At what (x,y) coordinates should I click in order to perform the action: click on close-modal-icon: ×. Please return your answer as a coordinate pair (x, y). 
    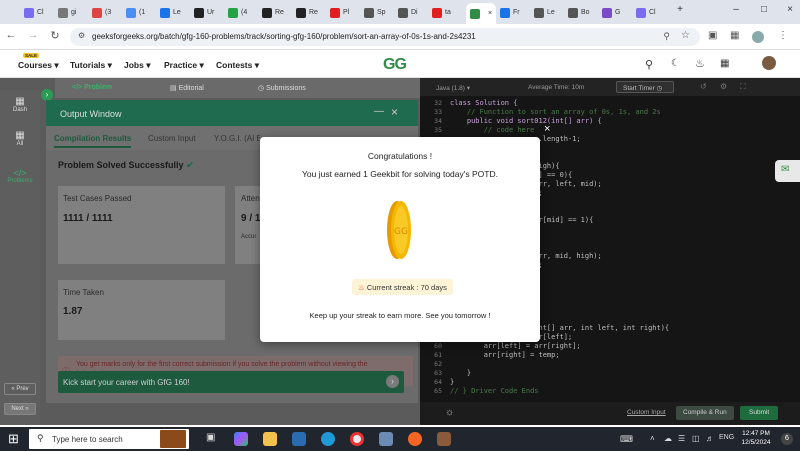
    Looking at the image, I should click on (547, 129).